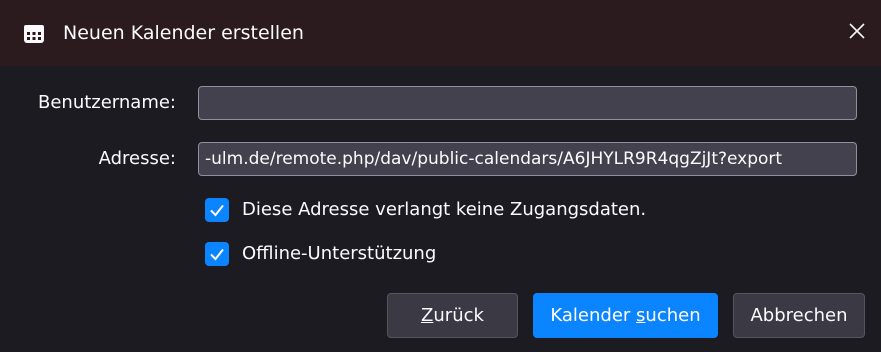 The image size is (881, 352). What do you see at coordinates (339, 253) in the screenshot?
I see `offline-support-label: Offline-Unterstützung` at bounding box center [339, 253].